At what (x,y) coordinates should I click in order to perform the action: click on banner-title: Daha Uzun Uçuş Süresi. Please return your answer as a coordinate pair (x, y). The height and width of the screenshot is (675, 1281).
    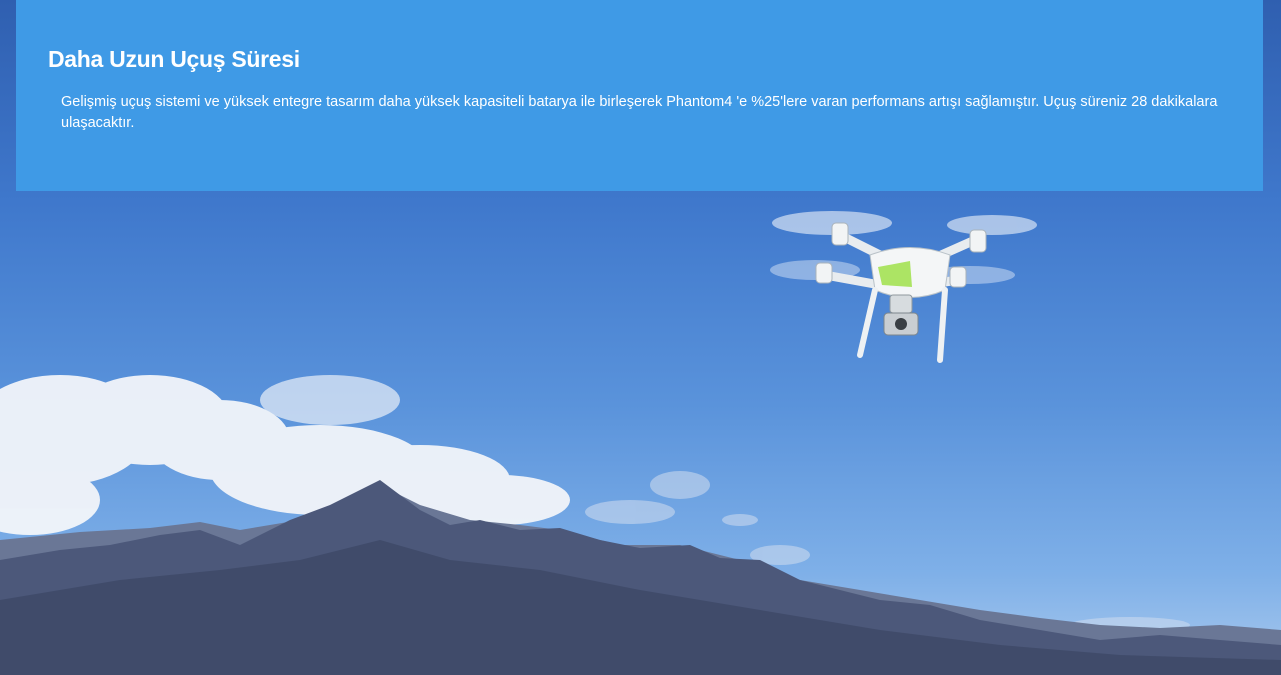
    Looking at the image, I should click on (174, 59).